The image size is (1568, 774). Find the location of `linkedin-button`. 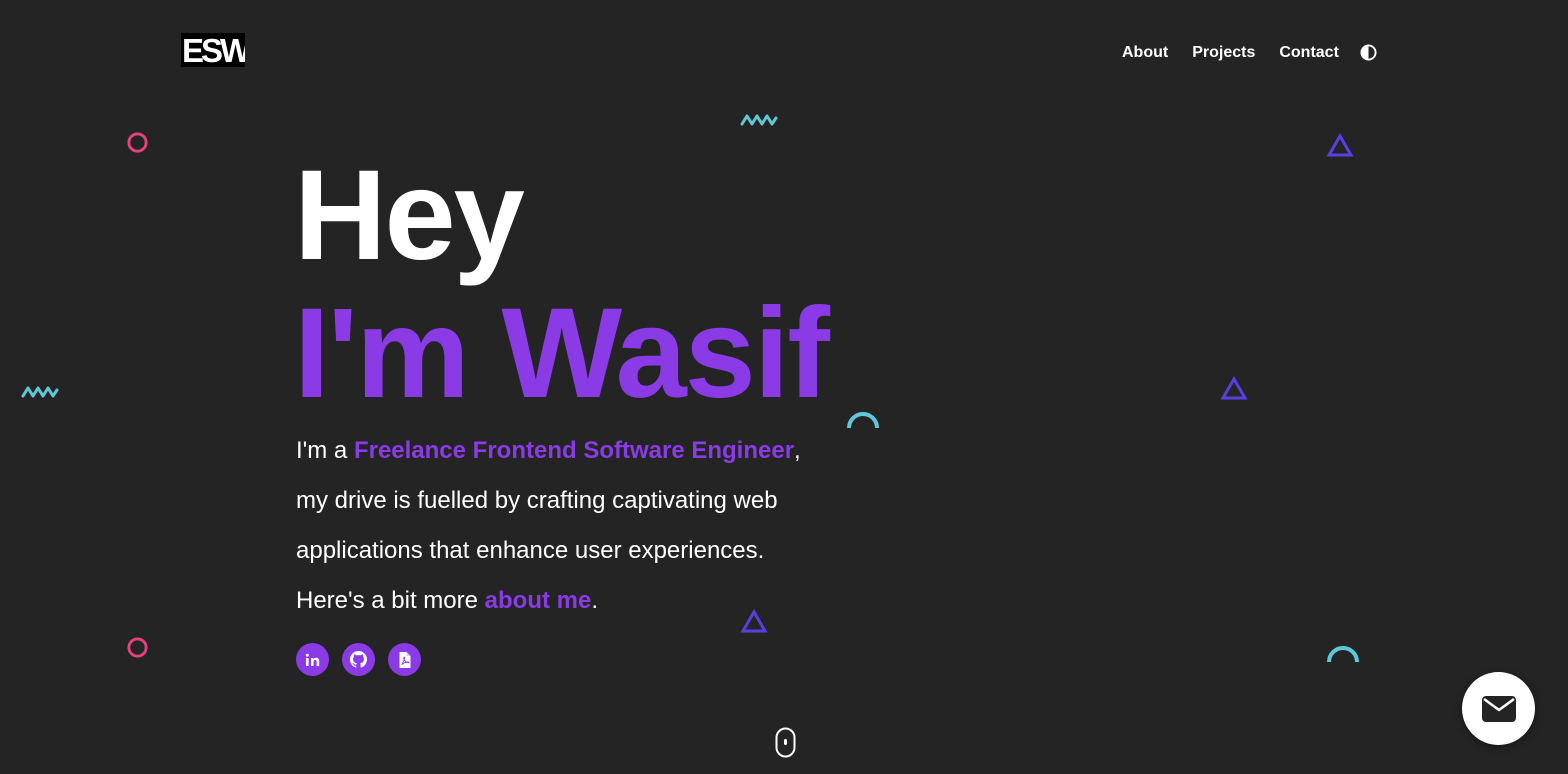

linkedin-button is located at coordinates (312, 659).